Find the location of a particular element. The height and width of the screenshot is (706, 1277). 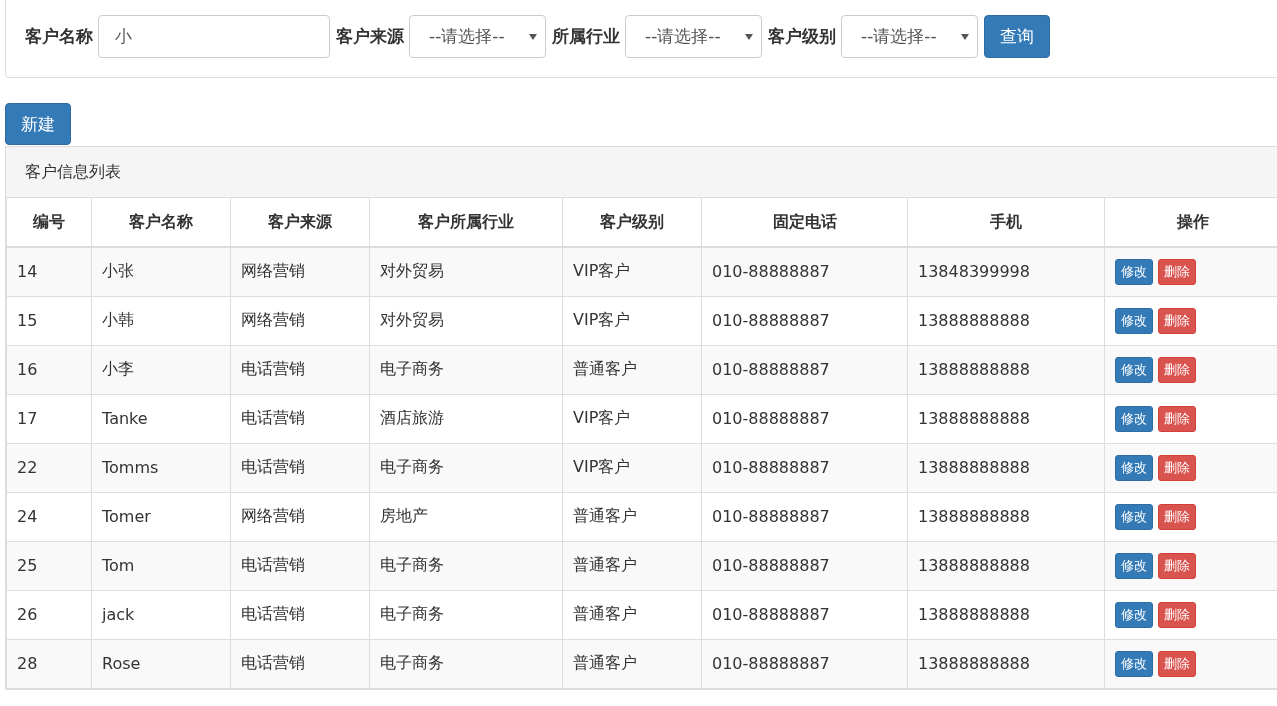

table-cell: Tomer is located at coordinates (161, 516).